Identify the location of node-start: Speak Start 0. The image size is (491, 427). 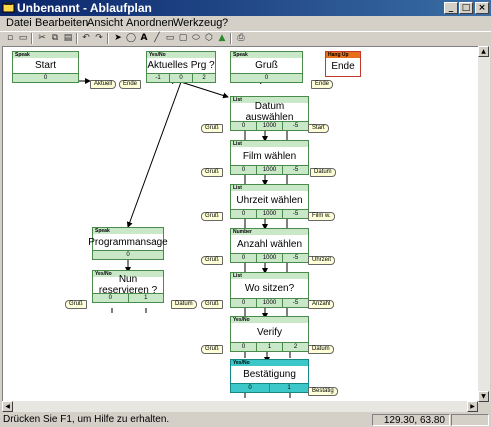
(45, 67).